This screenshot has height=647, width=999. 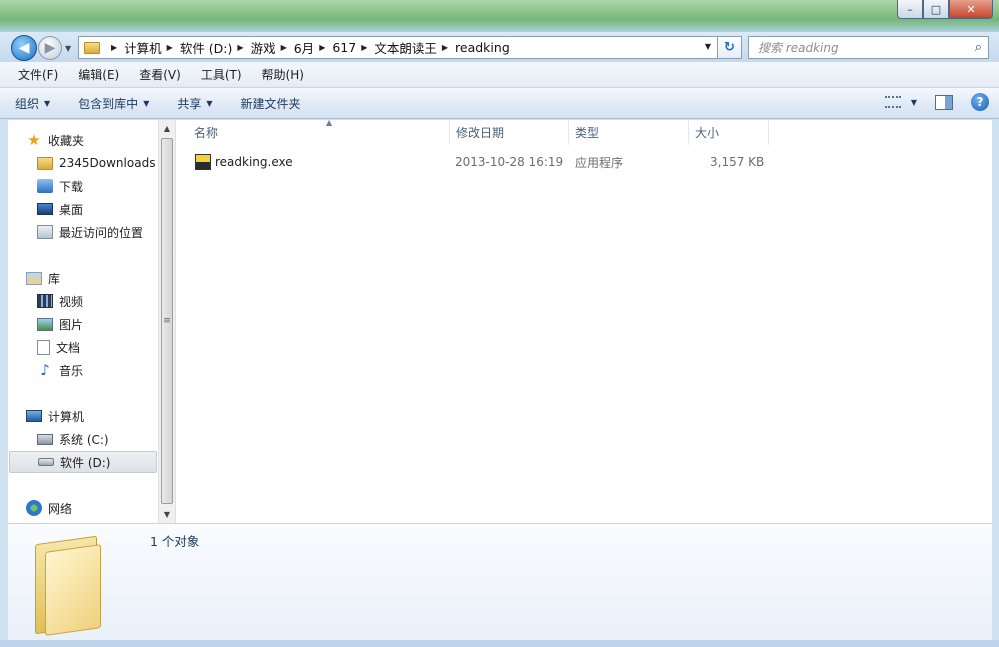 What do you see at coordinates (27, 103) in the screenshot?
I see `organize-label: 组织` at bounding box center [27, 103].